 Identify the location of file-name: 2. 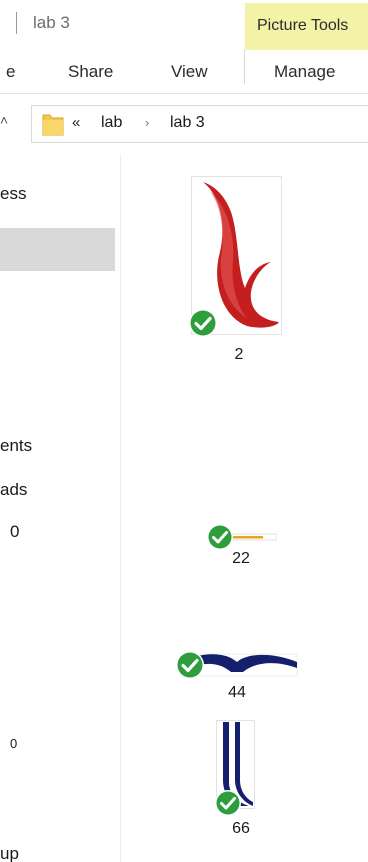
(239, 354).